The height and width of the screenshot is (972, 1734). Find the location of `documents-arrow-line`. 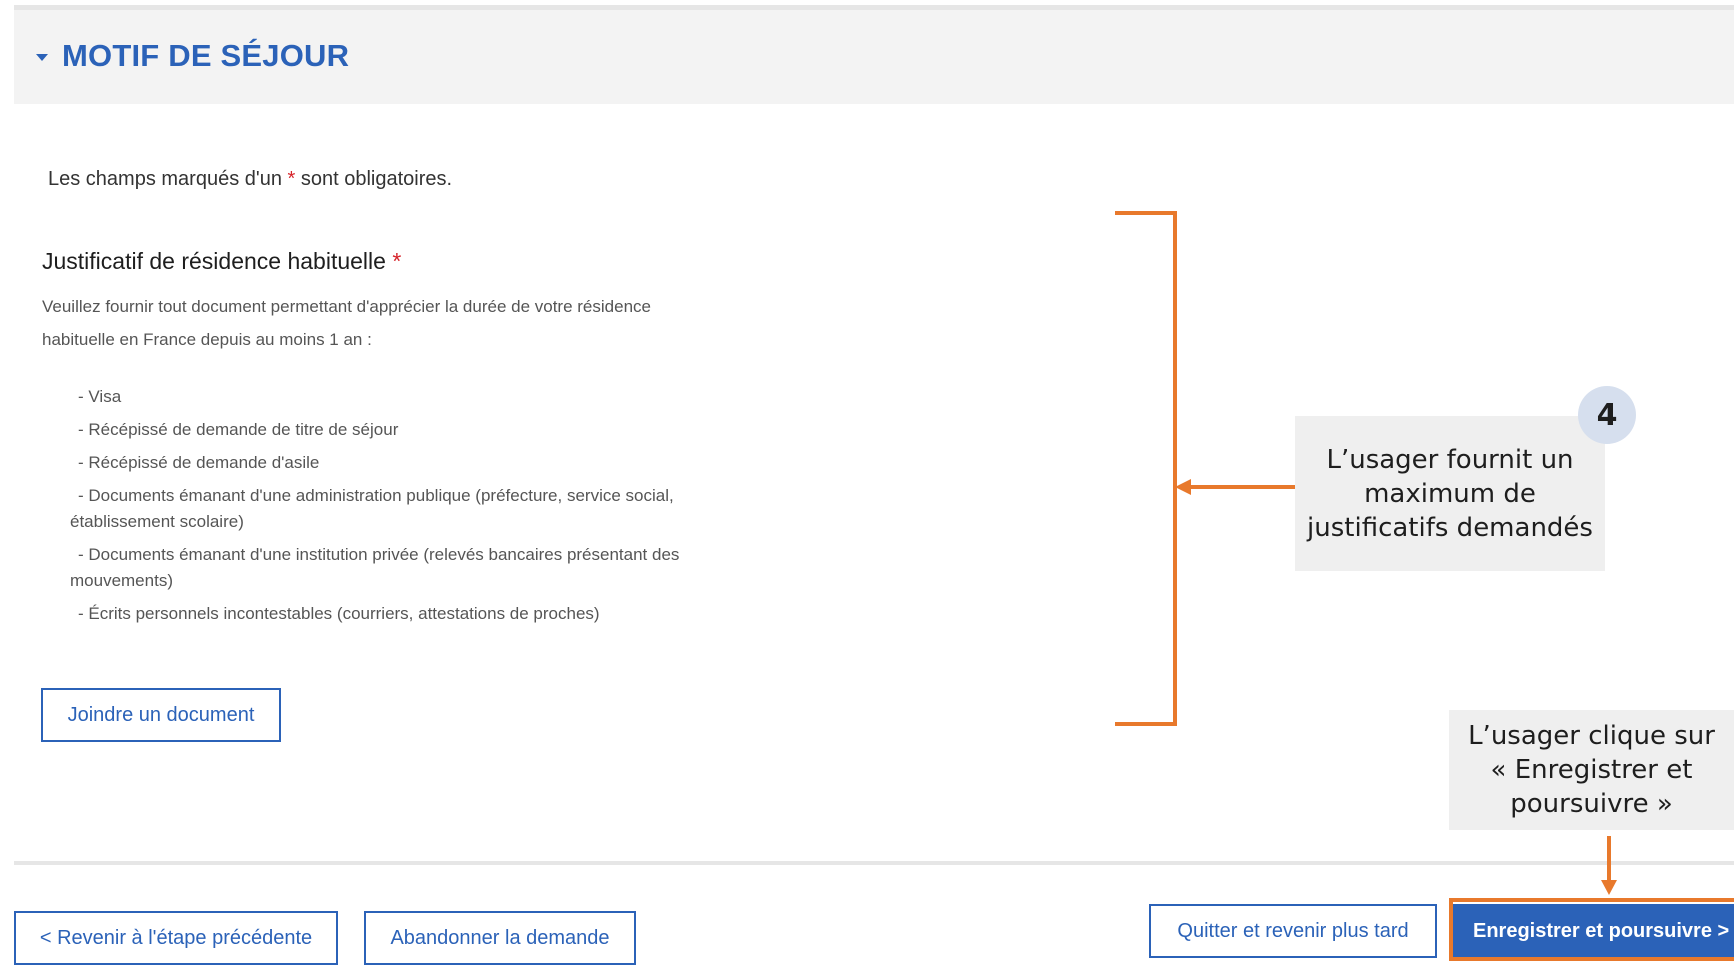

documents-arrow-line is located at coordinates (1242, 487).